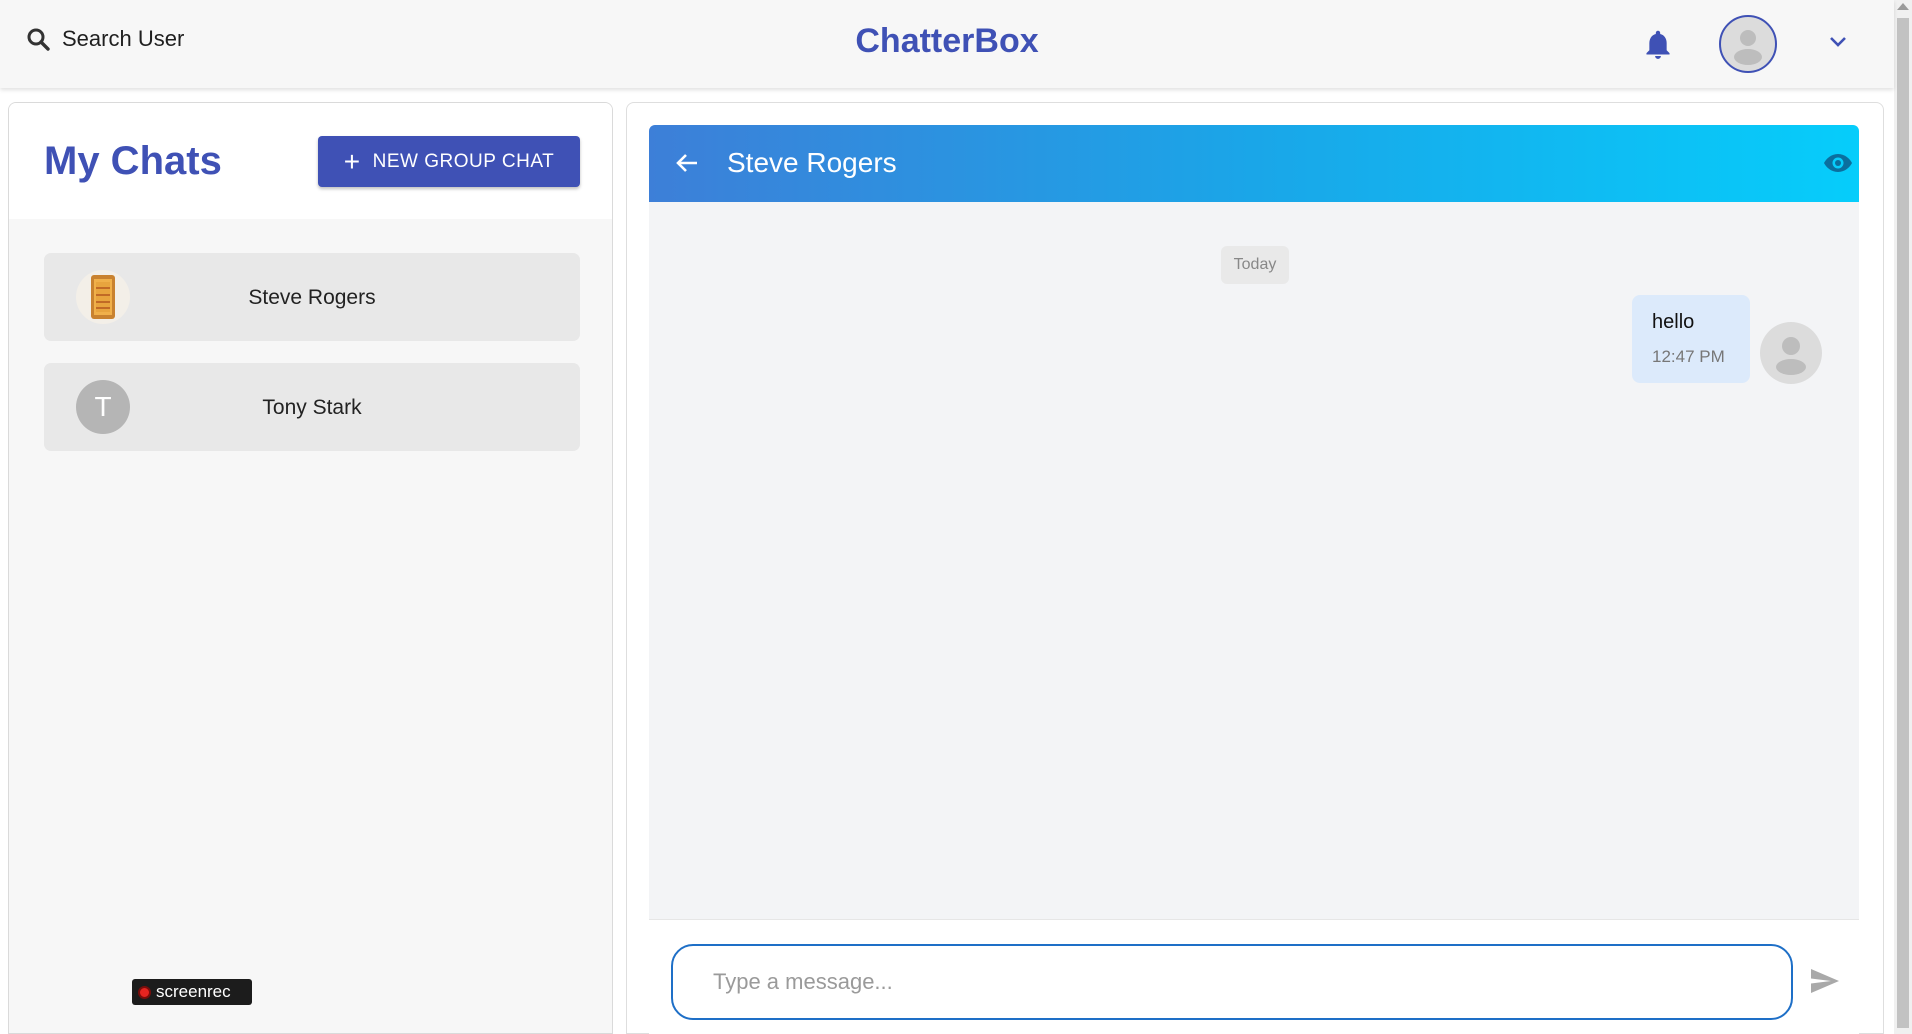 This screenshot has height=1034, width=1912. I want to click on search-user-label: Search User, so click(123, 38).